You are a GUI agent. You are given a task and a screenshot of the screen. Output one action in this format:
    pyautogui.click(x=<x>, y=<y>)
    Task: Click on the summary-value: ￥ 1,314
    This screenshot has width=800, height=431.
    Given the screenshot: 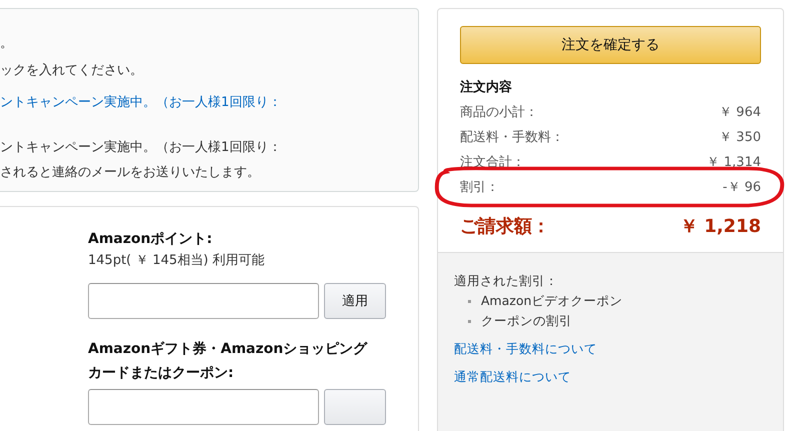 What is the action you would take?
    pyautogui.click(x=733, y=163)
    